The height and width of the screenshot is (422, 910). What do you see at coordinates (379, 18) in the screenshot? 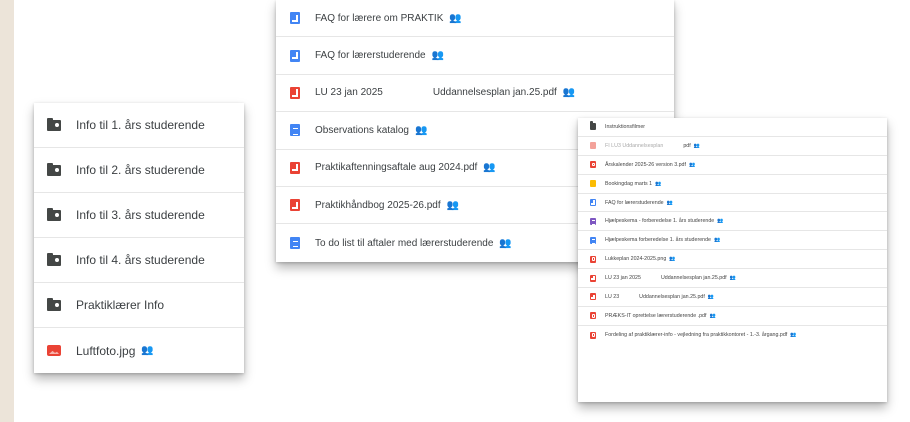
I see `file-name: FAQ for lærere om PRAKTIK` at bounding box center [379, 18].